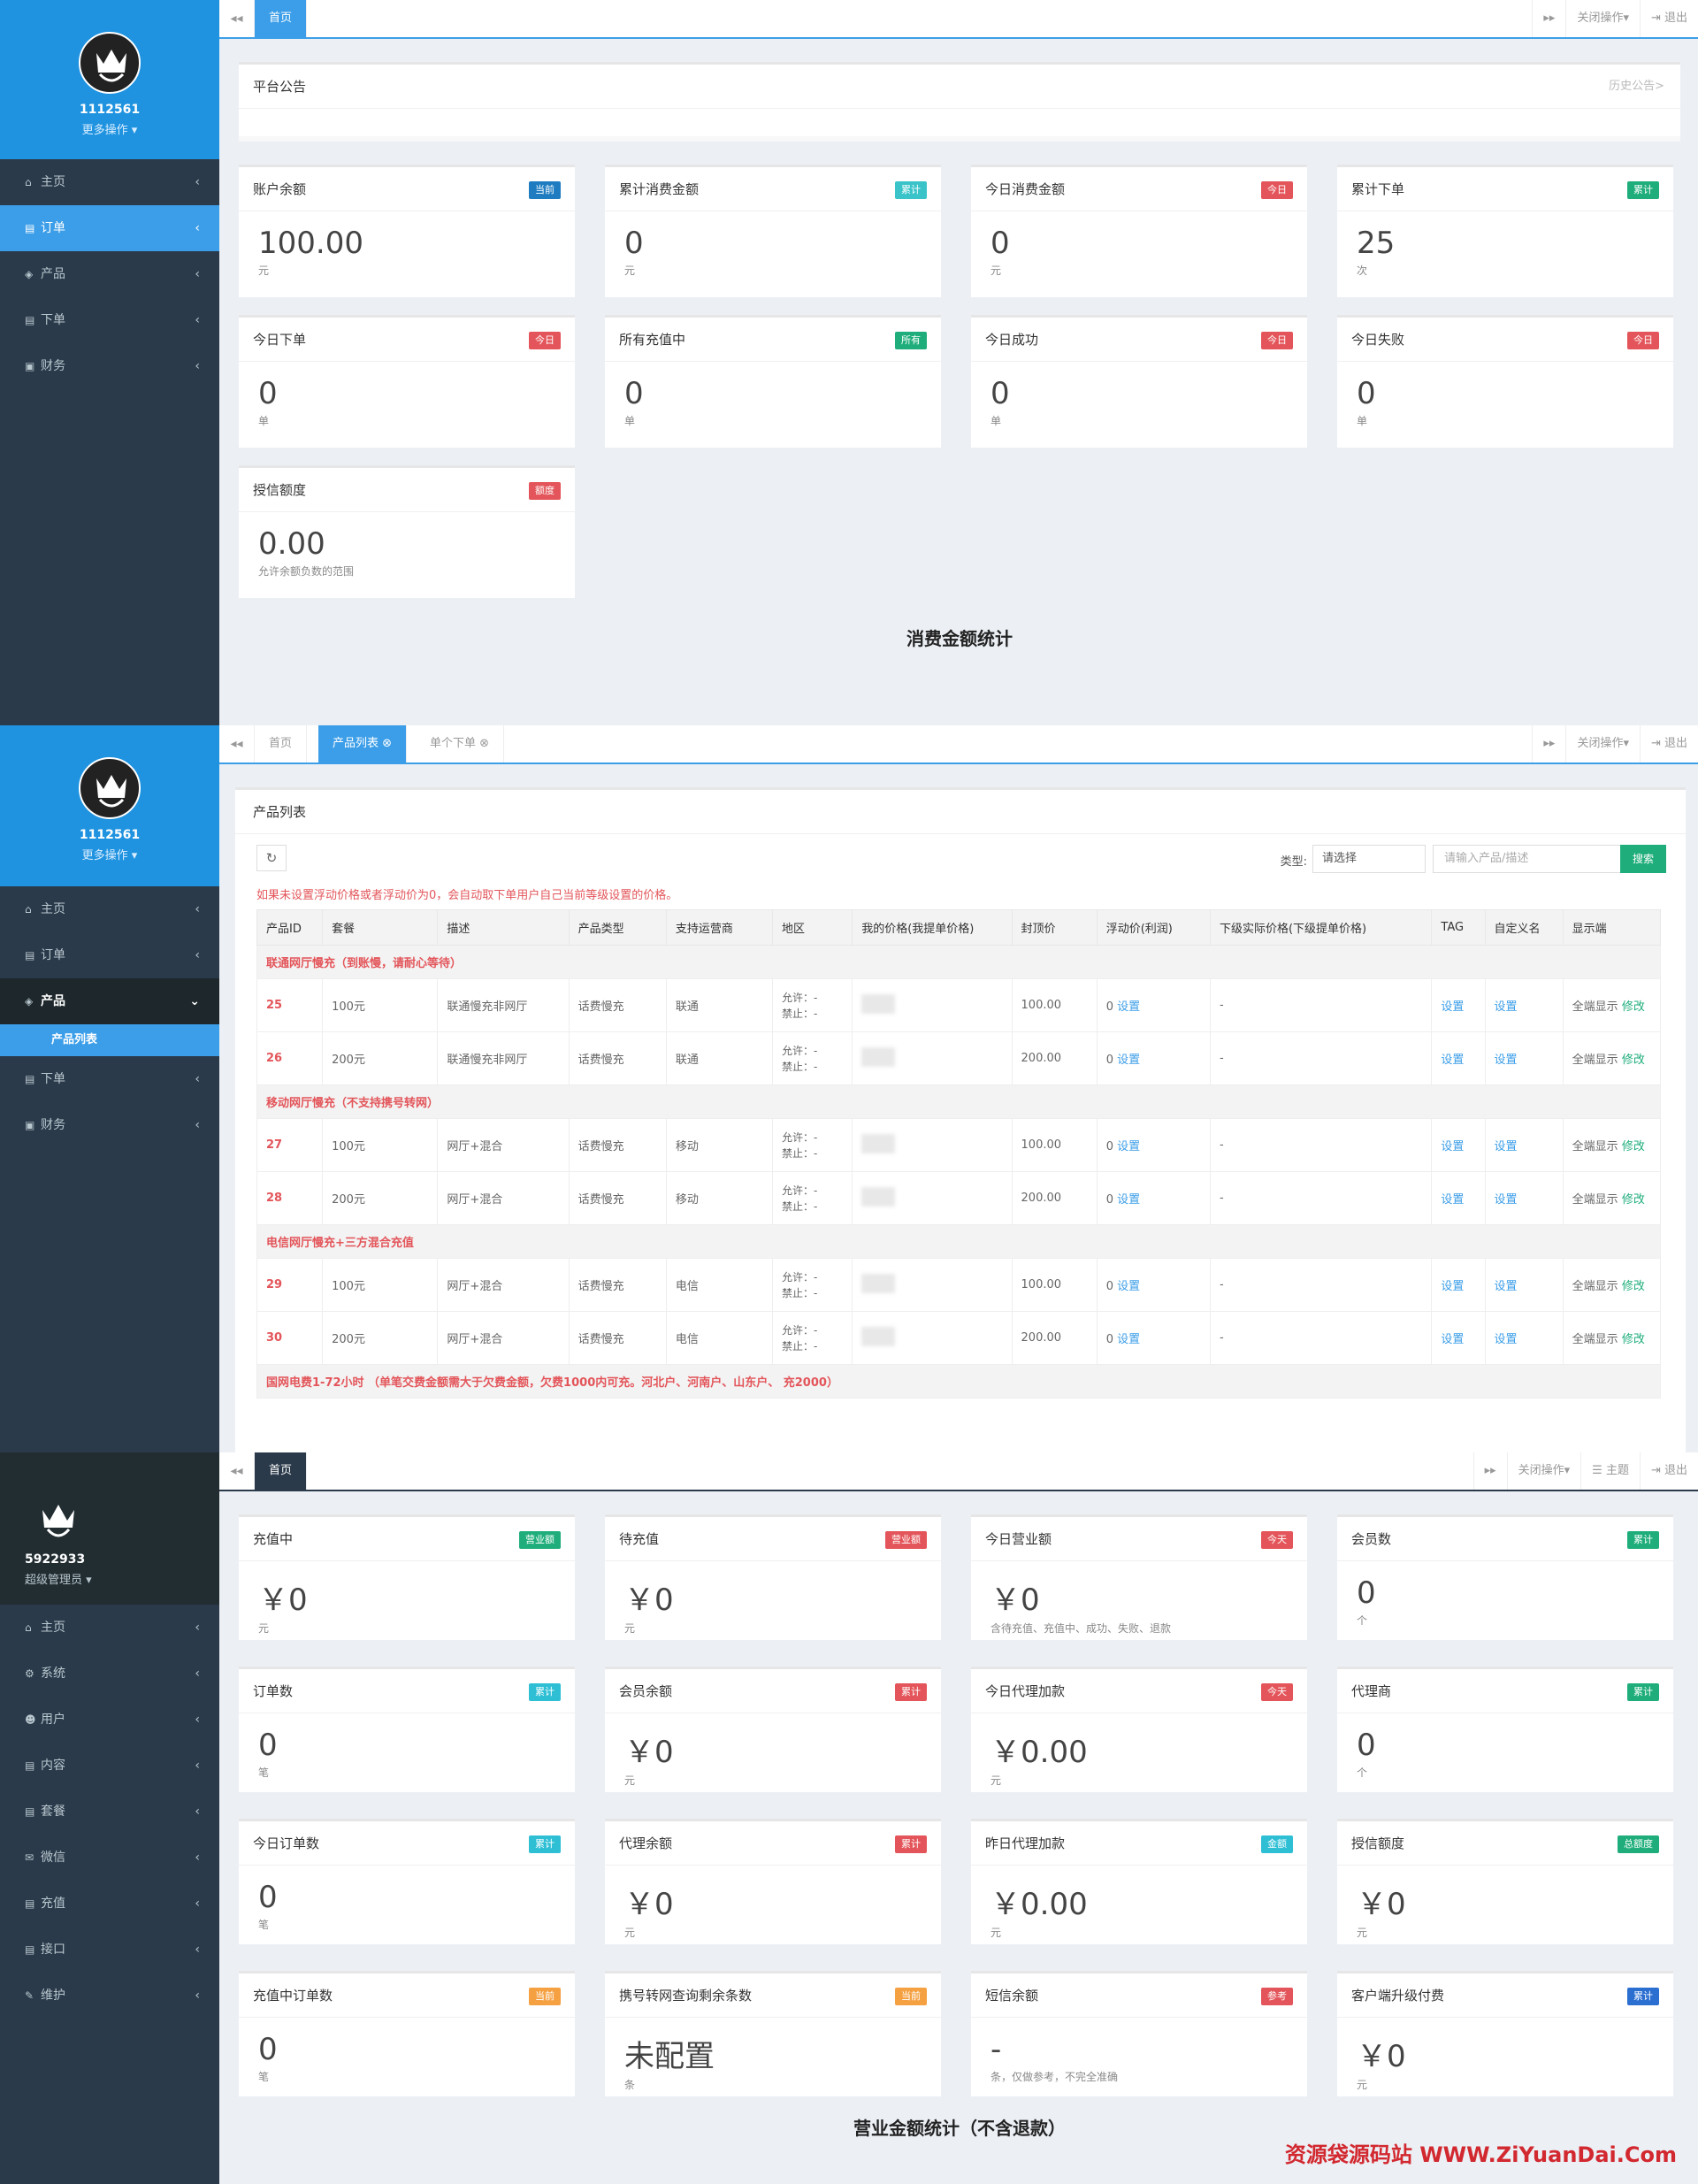 The height and width of the screenshot is (2184, 1698). What do you see at coordinates (109, 1001) in the screenshot?
I see `sidebar-item-2: ◈ 产品 ⌄` at bounding box center [109, 1001].